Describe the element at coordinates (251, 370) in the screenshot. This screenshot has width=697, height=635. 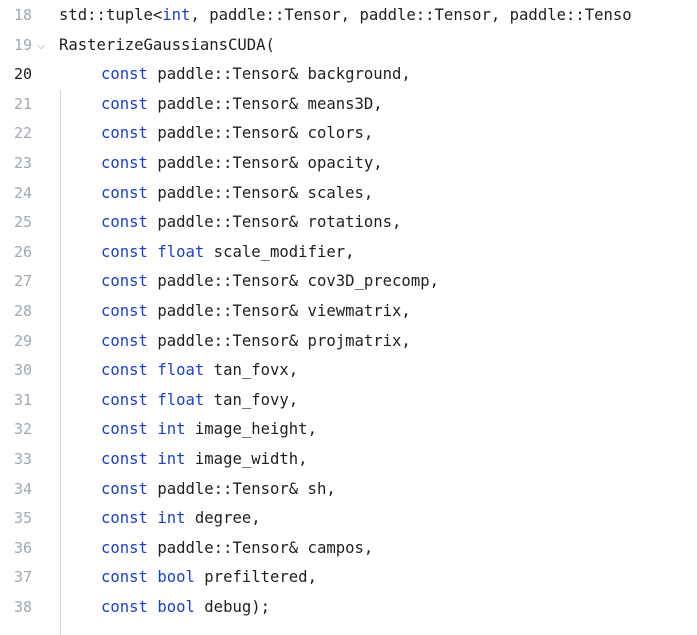
I see `code-token: tan_fovx,` at that location.